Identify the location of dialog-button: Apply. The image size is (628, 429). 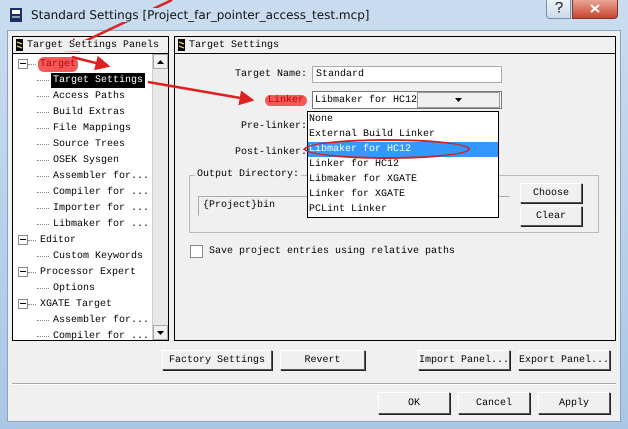
(574, 403).